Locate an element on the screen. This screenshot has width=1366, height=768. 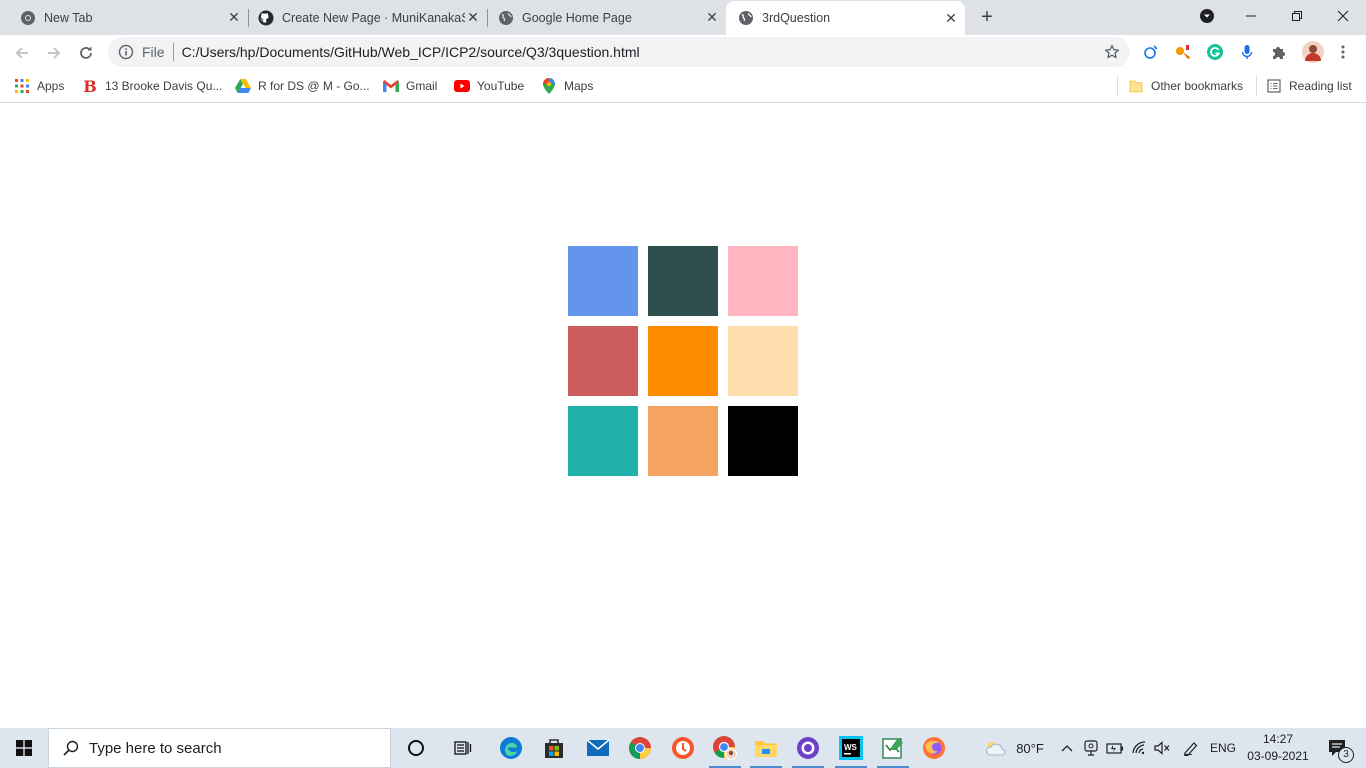
store-bag-icon is located at coordinates (554, 748).